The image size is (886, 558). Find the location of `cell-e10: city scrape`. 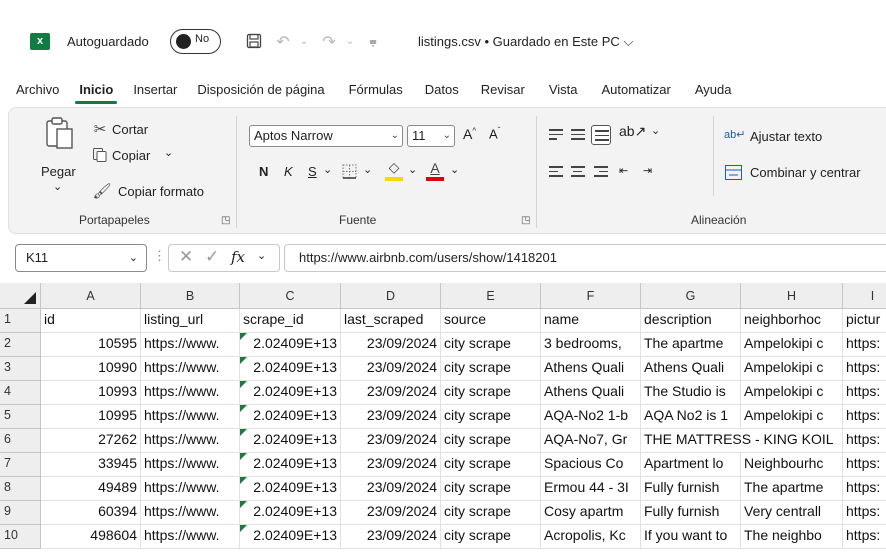

cell-e10: city scrape is located at coordinates (491, 537).